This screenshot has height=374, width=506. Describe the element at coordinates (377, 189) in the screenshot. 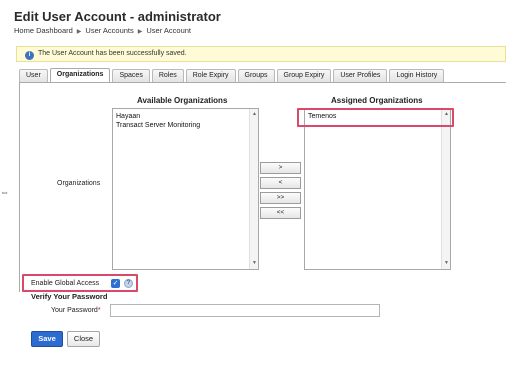

I see `assigned-organizations-list: Temenos ▲ ▼` at that location.